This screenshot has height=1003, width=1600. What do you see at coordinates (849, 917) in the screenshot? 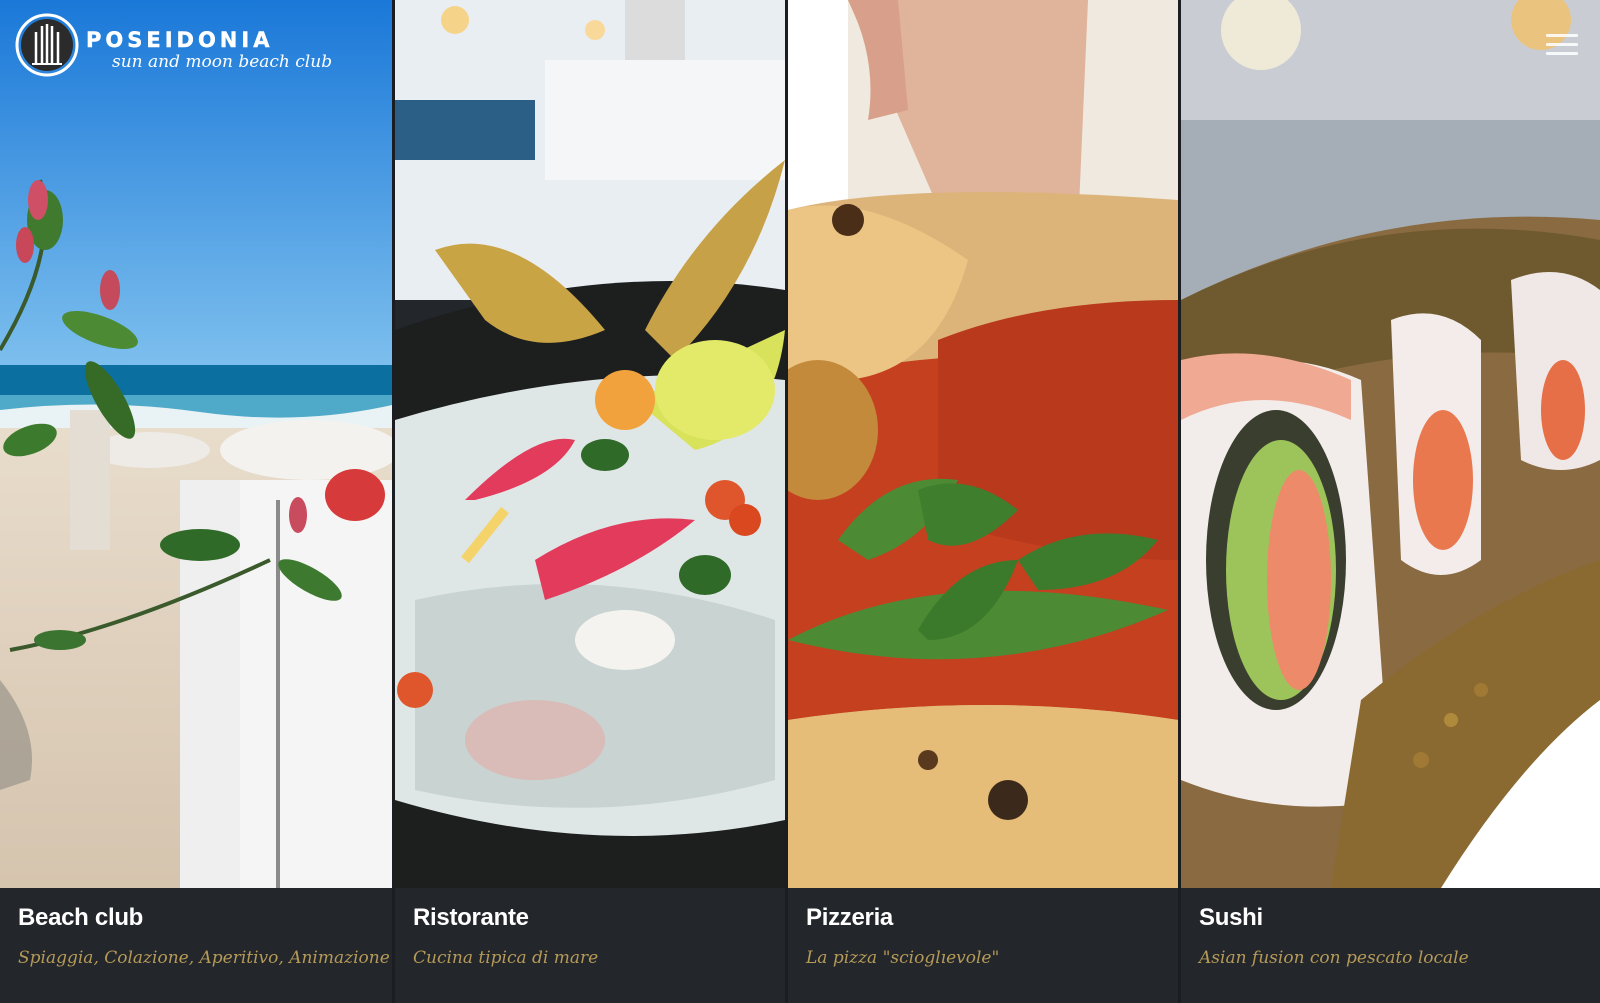
I see `panel-title: Pizzeria` at bounding box center [849, 917].